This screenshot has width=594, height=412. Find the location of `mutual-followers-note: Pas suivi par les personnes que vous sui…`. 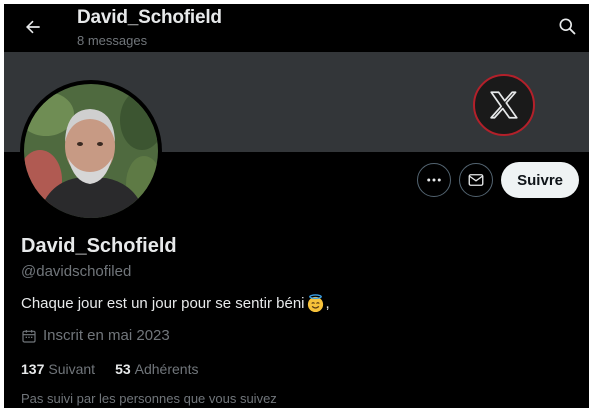

mutual-followers-note: Pas suivi par les personnes que vous sui… is located at coordinates (149, 398).